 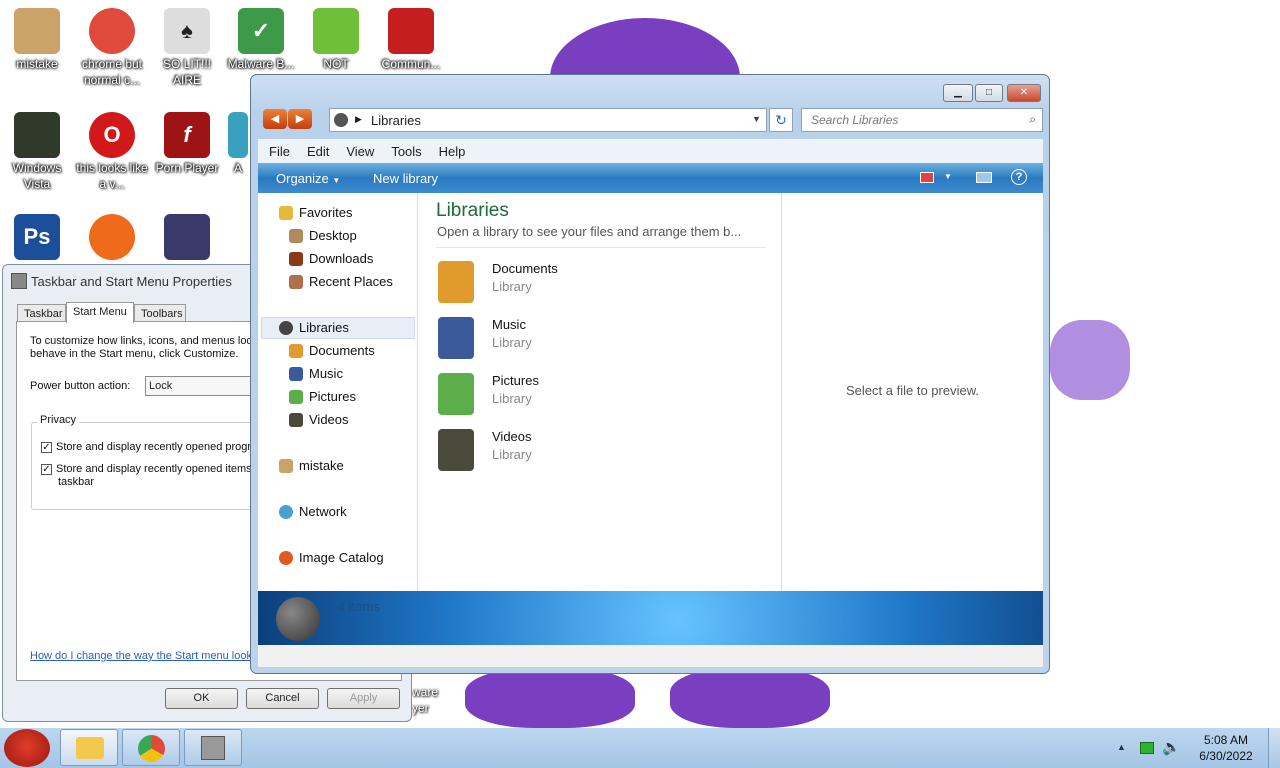 I want to click on desktop-icon: NOT, so click(x=336, y=40).